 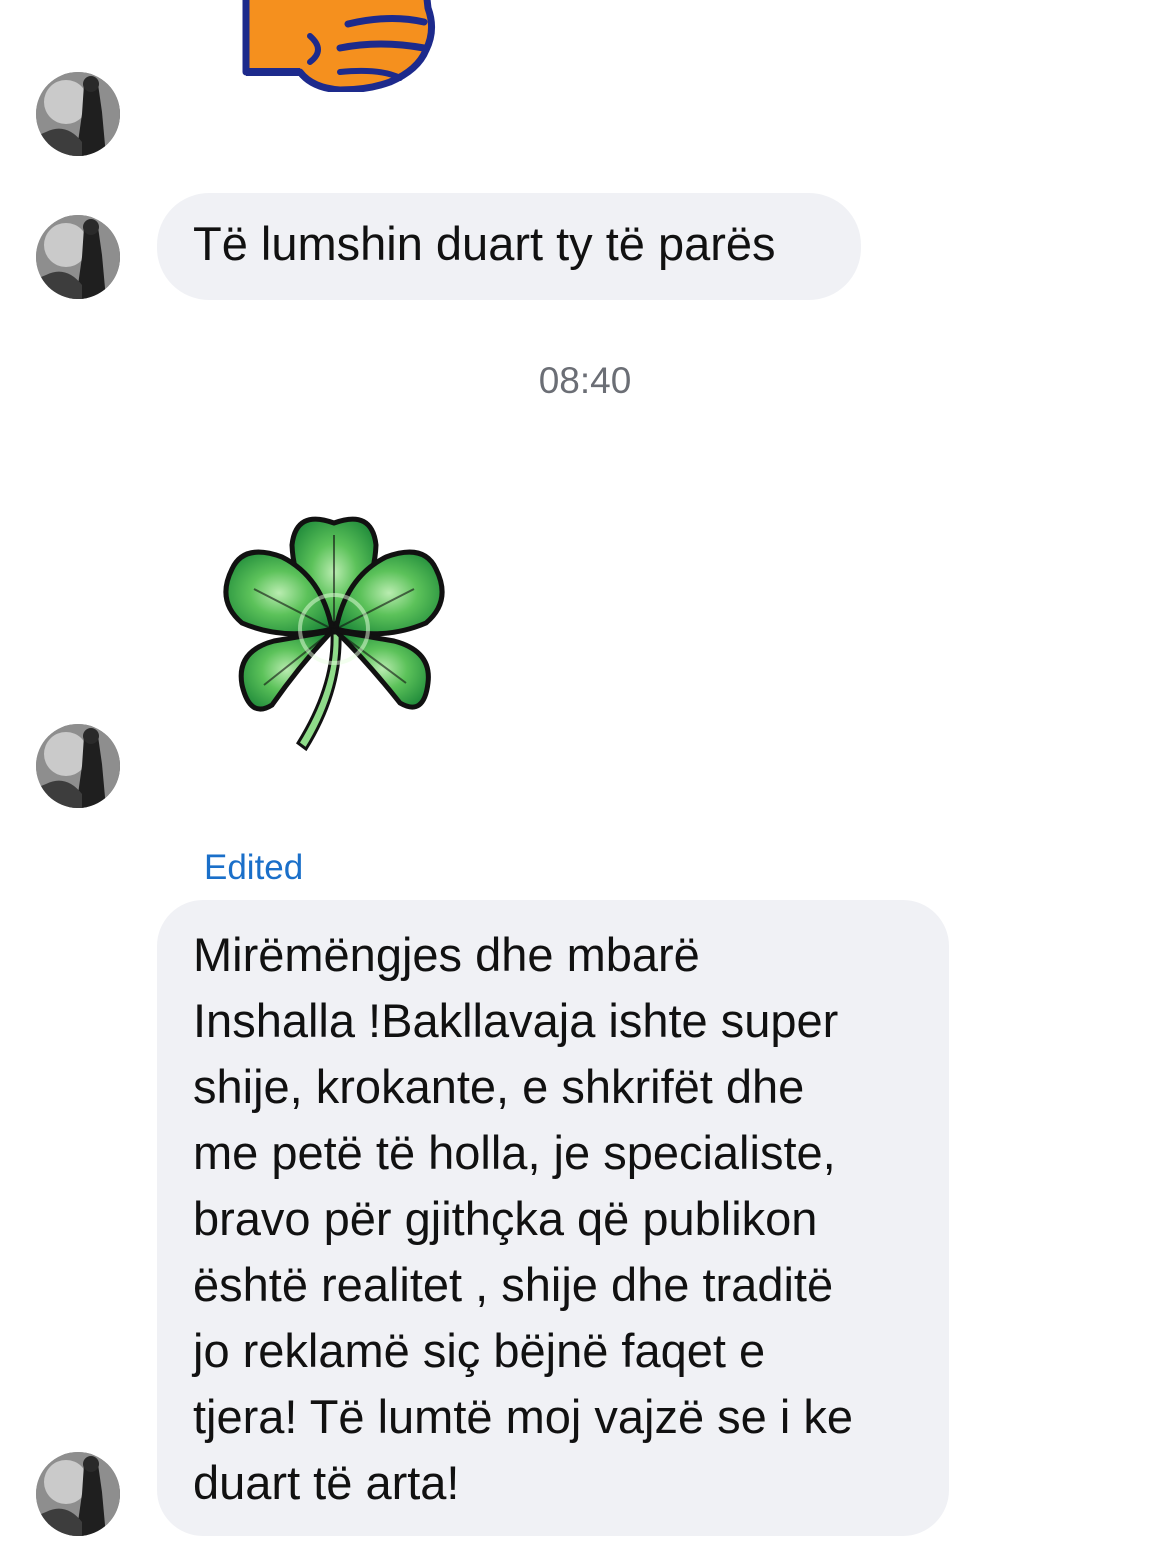 I want to click on message-line: Inshalla !Bakllavaja ishte super, so click(x=516, y=1020).